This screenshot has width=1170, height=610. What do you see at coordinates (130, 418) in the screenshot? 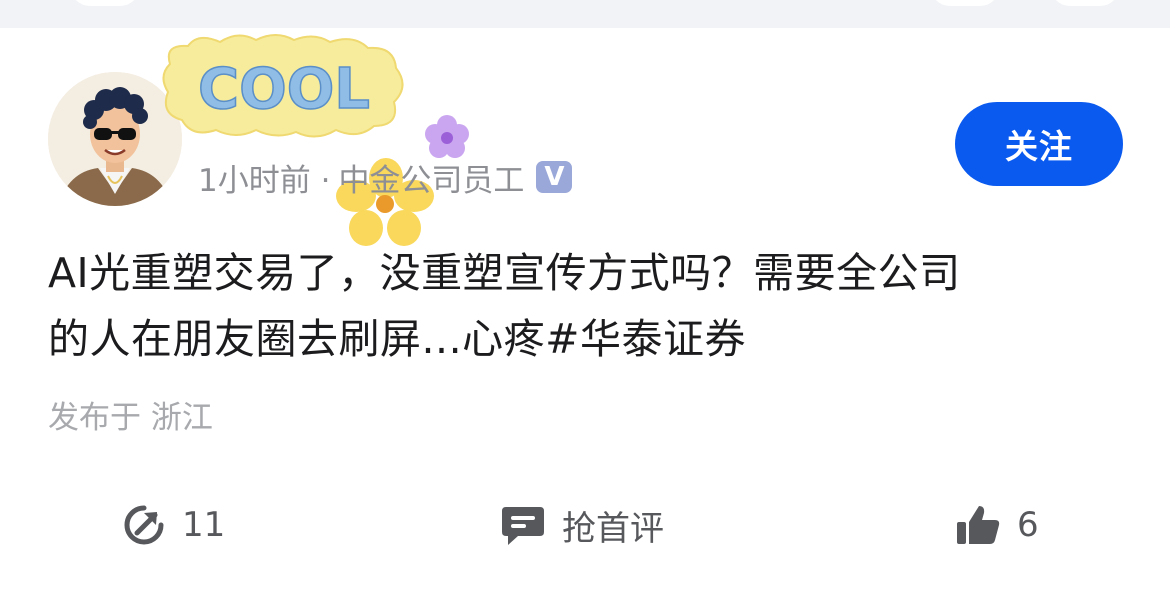
I see `post-location: 发布于 浙江` at bounding box center [130, 418].